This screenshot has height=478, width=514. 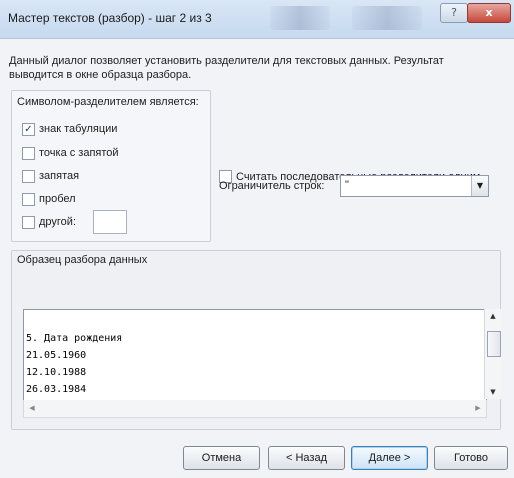 I want to click on scroll-left-icon: ◀, so click(x=32, y=408).